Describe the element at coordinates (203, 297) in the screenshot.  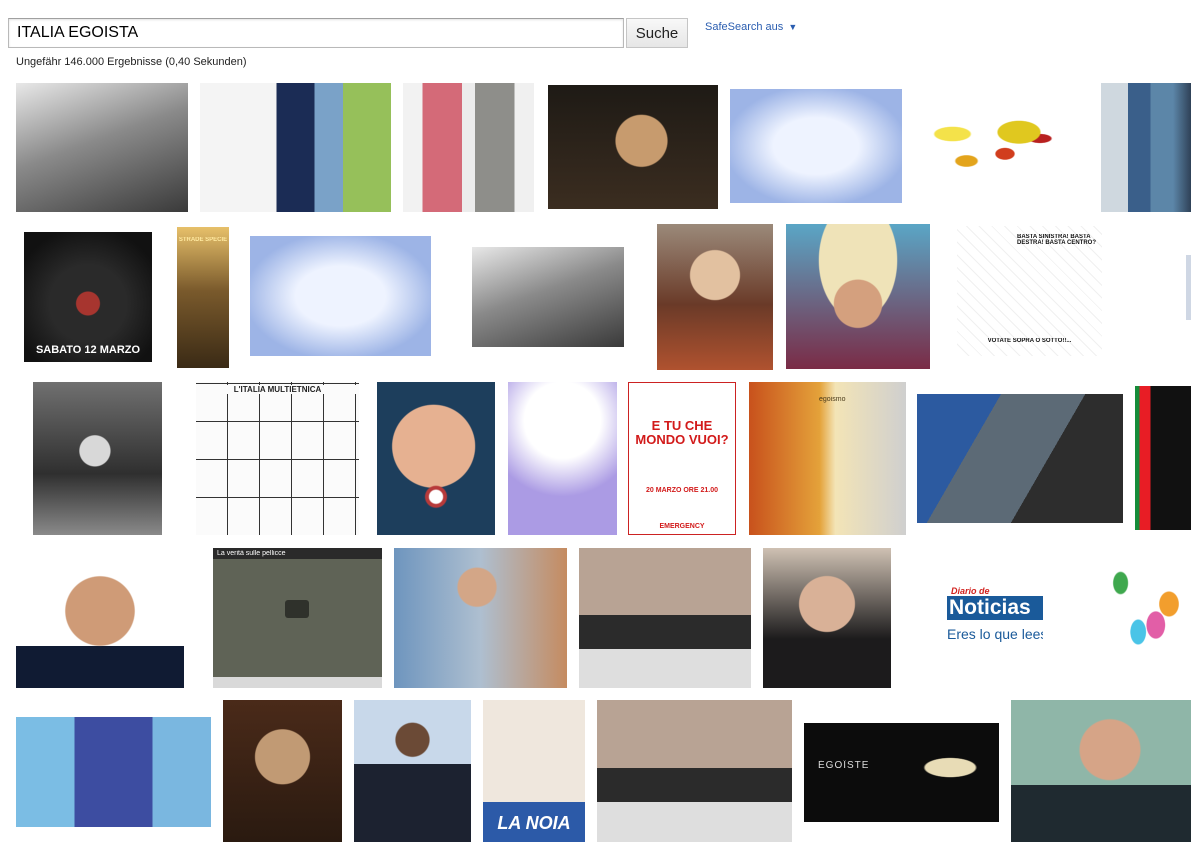
I see `image-result: STRADE SPECIE` at that location.